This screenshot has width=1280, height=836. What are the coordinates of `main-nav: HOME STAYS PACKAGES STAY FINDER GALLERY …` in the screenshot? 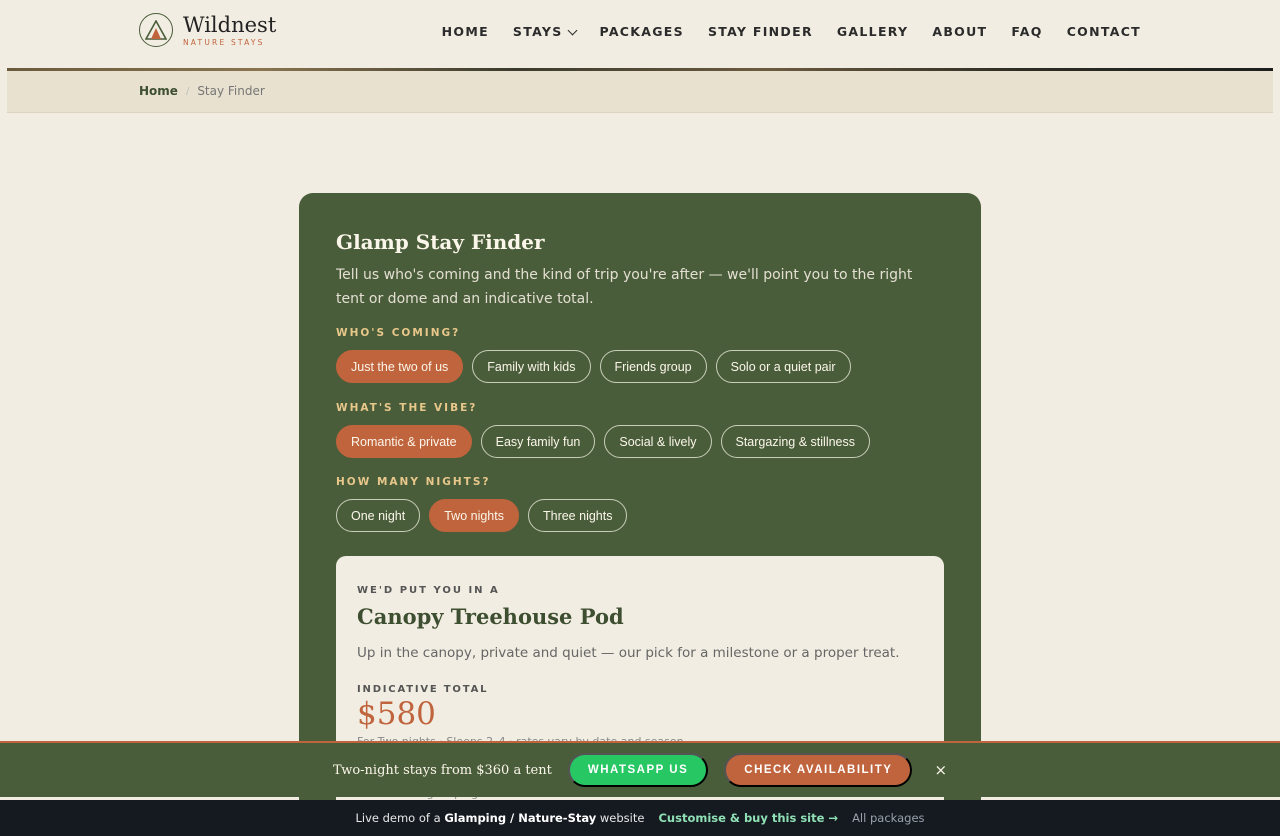 It's located at (779, 31).